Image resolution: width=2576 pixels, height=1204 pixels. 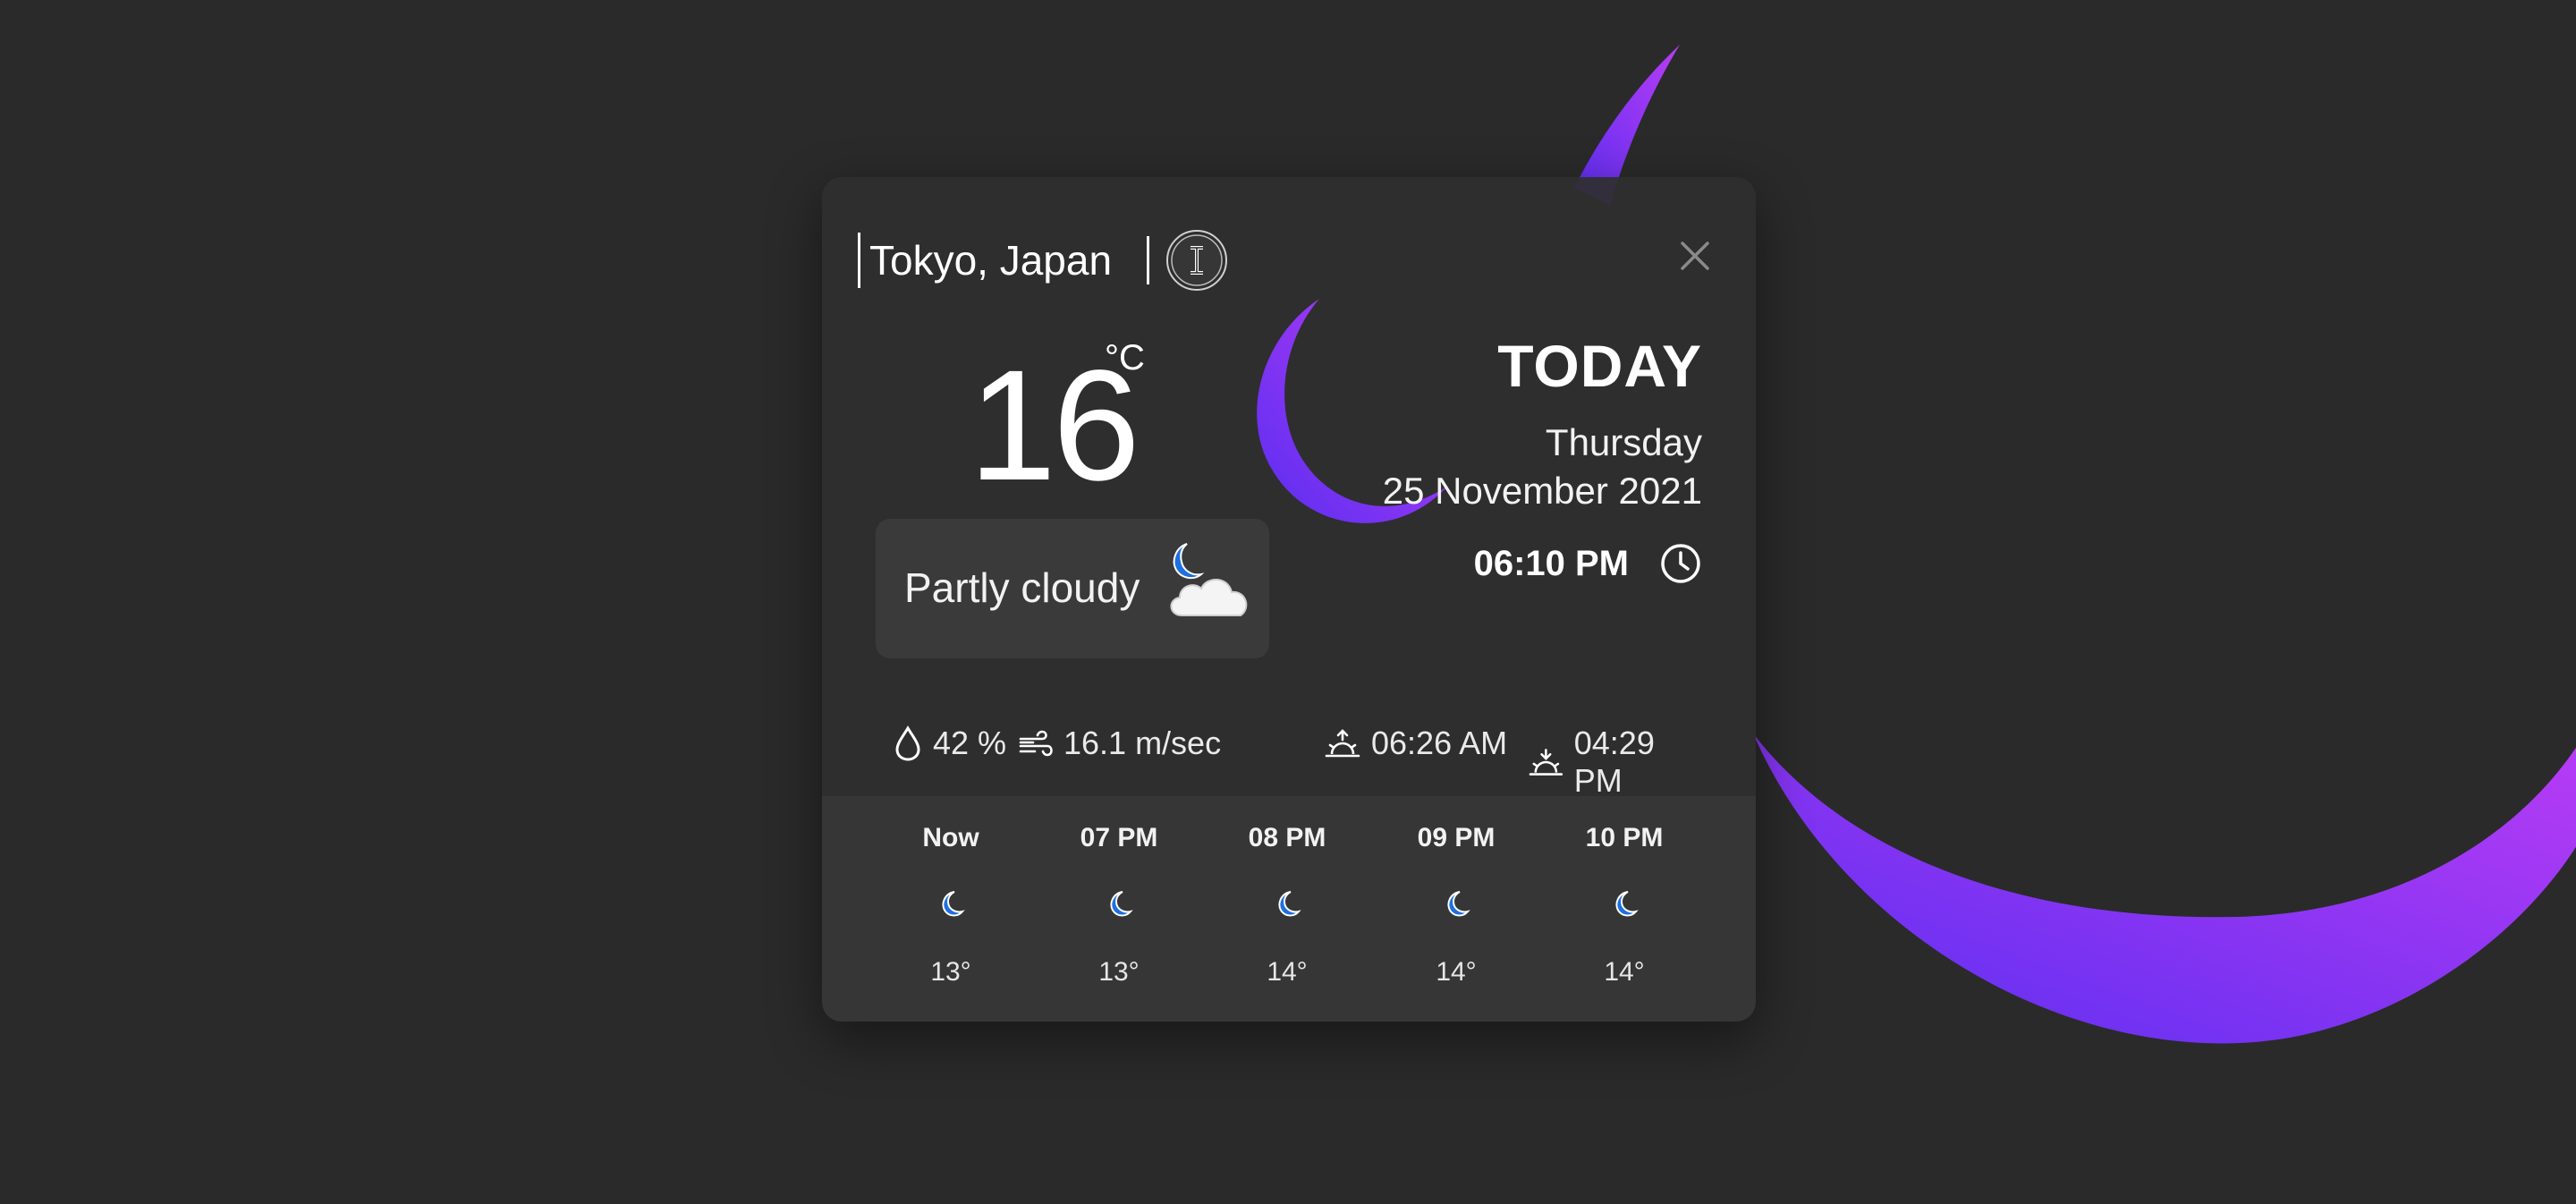 What do you see at coordinates (1009, 260) in the screenshot?
I see `city-search-input` at bounding box center [1009, 260].